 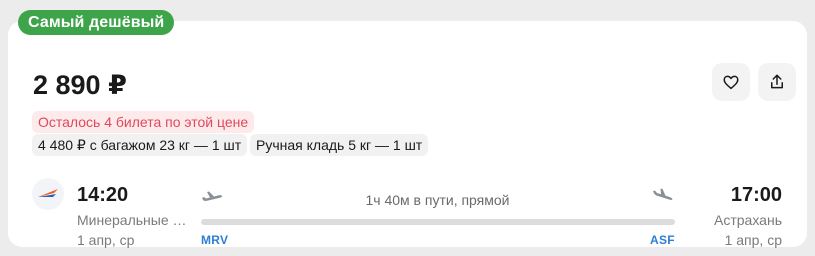 What do you see at coordinates (662, 240) in the screenshot?
I see `arrival-iata: ASF` at bounding box center [662, 240].